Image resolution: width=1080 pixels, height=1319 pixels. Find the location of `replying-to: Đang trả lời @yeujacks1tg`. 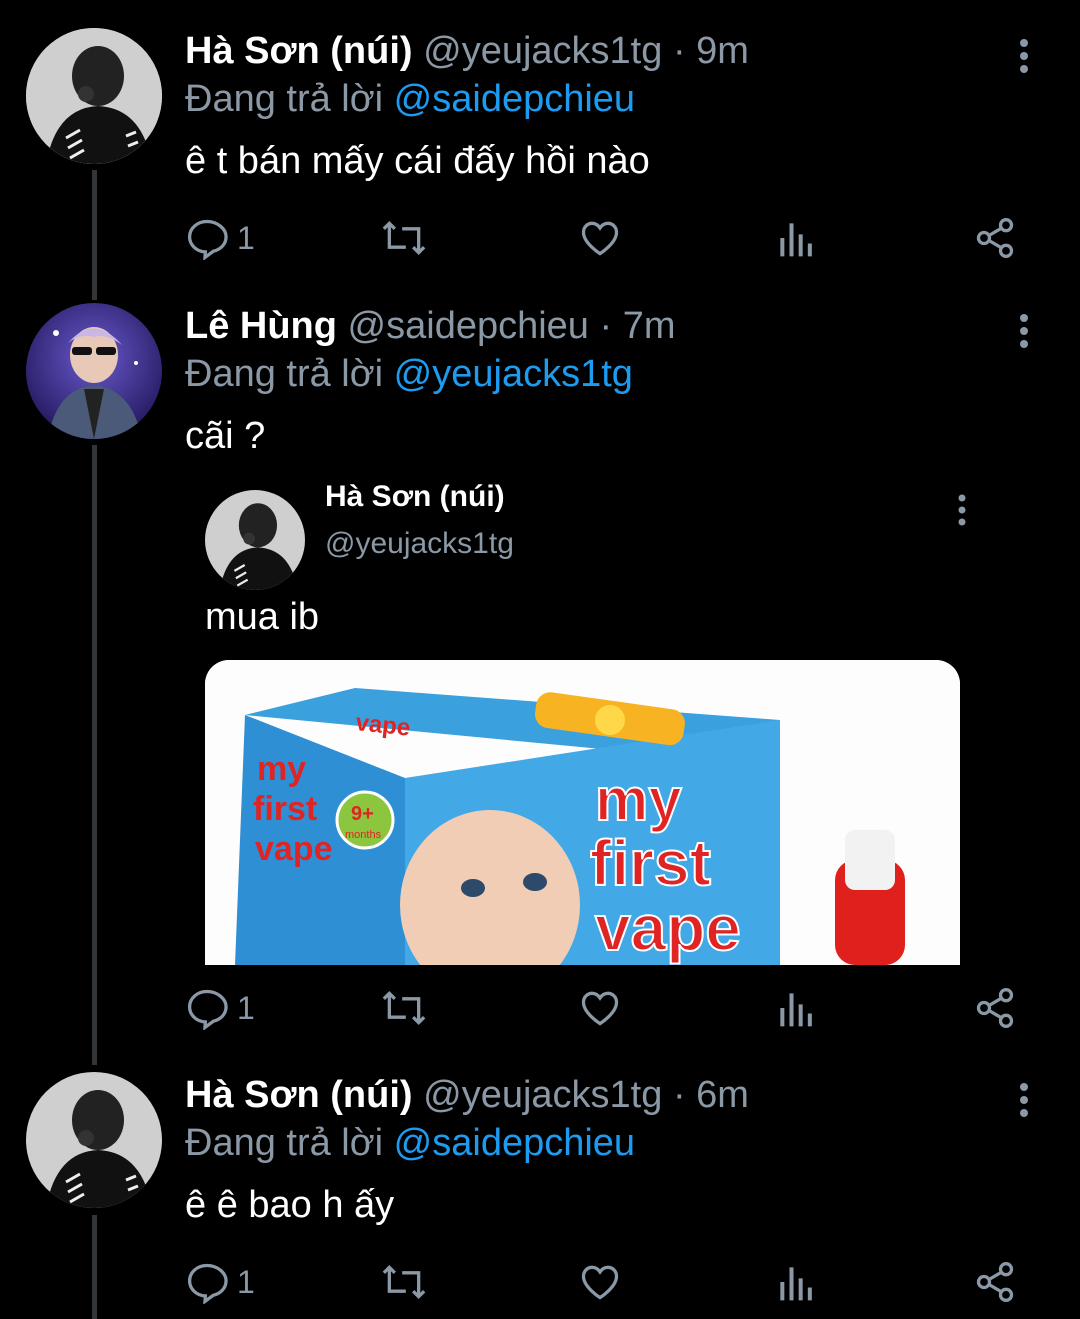

replying-to: Đang trả lời @yeujacks1tg is located at coordinates (409, 374).